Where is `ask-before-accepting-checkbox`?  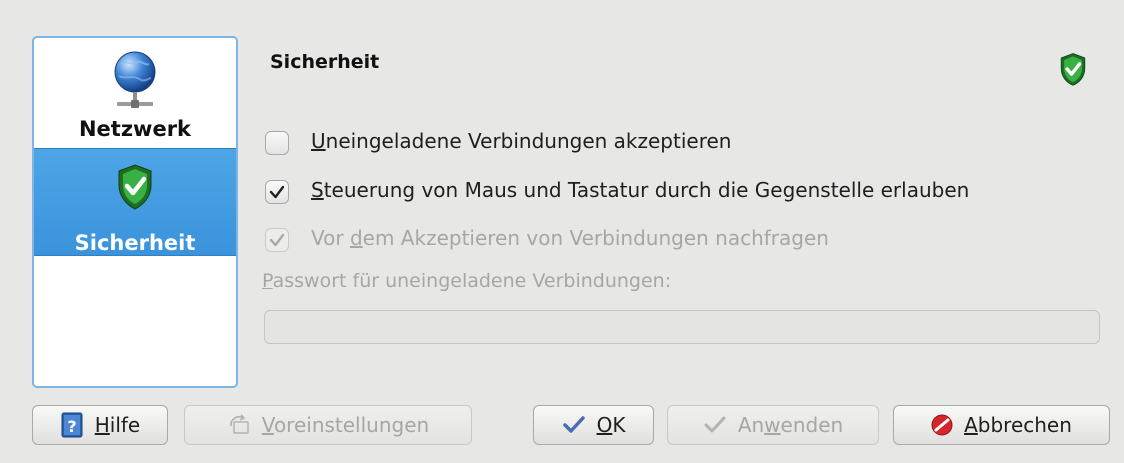
ask-before-accepting-checkbox is located at coordinates (277, 240).